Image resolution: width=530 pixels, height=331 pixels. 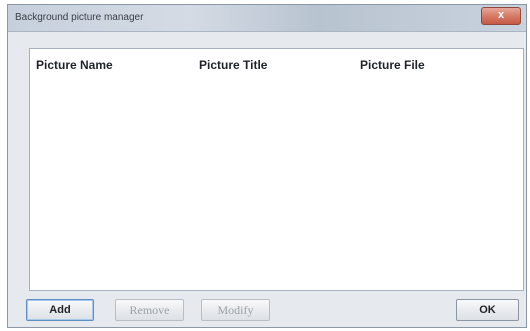 I want to click on close-button: x, so click(x=501, y=16).